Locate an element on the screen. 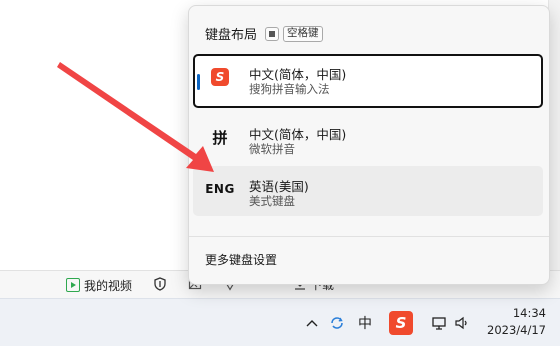  divider is located at coordinates (369, 236).